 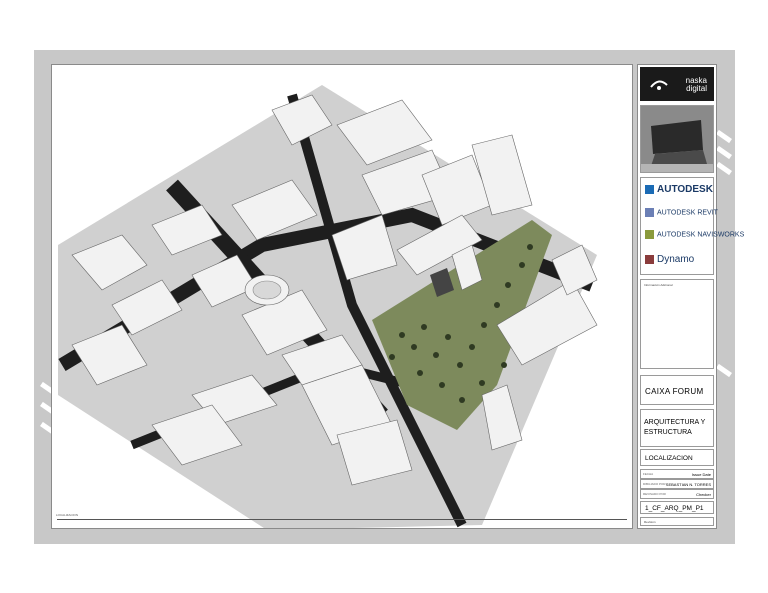 I want to click on scale-line, so click(x=342, y=519).